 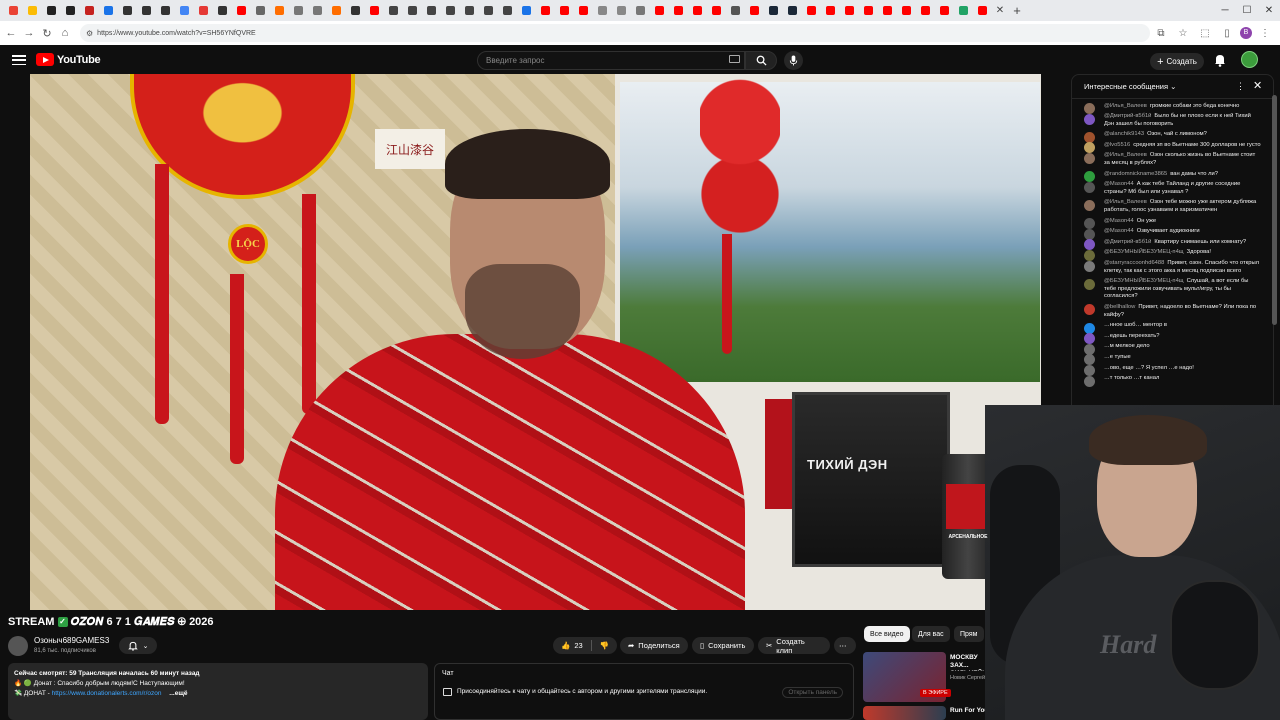 I want to click on chat-author-name: @randomnickname3865, so click(x=1135, y=174).